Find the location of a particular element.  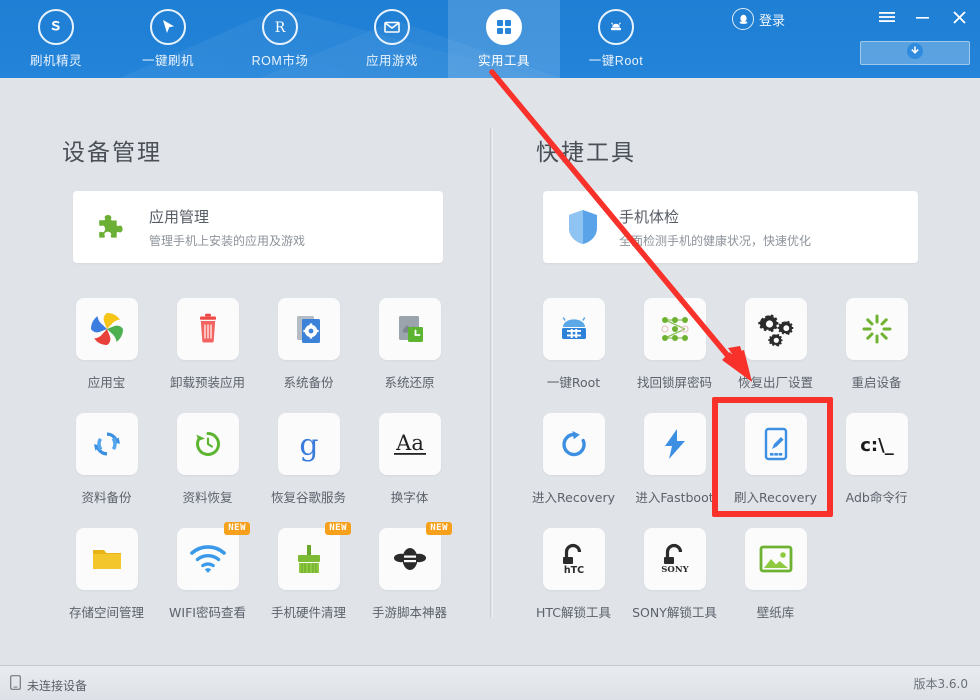

tool-game-script-tool: NEW 手游脚本神器 is located at coordinates (409, 581).